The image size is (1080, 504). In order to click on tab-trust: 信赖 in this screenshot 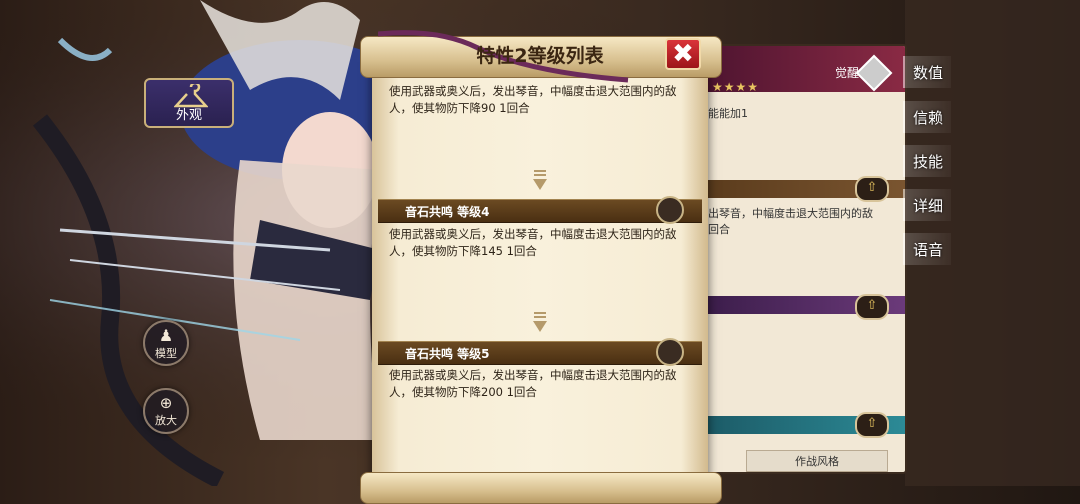, I will do `click(927, 117)`.